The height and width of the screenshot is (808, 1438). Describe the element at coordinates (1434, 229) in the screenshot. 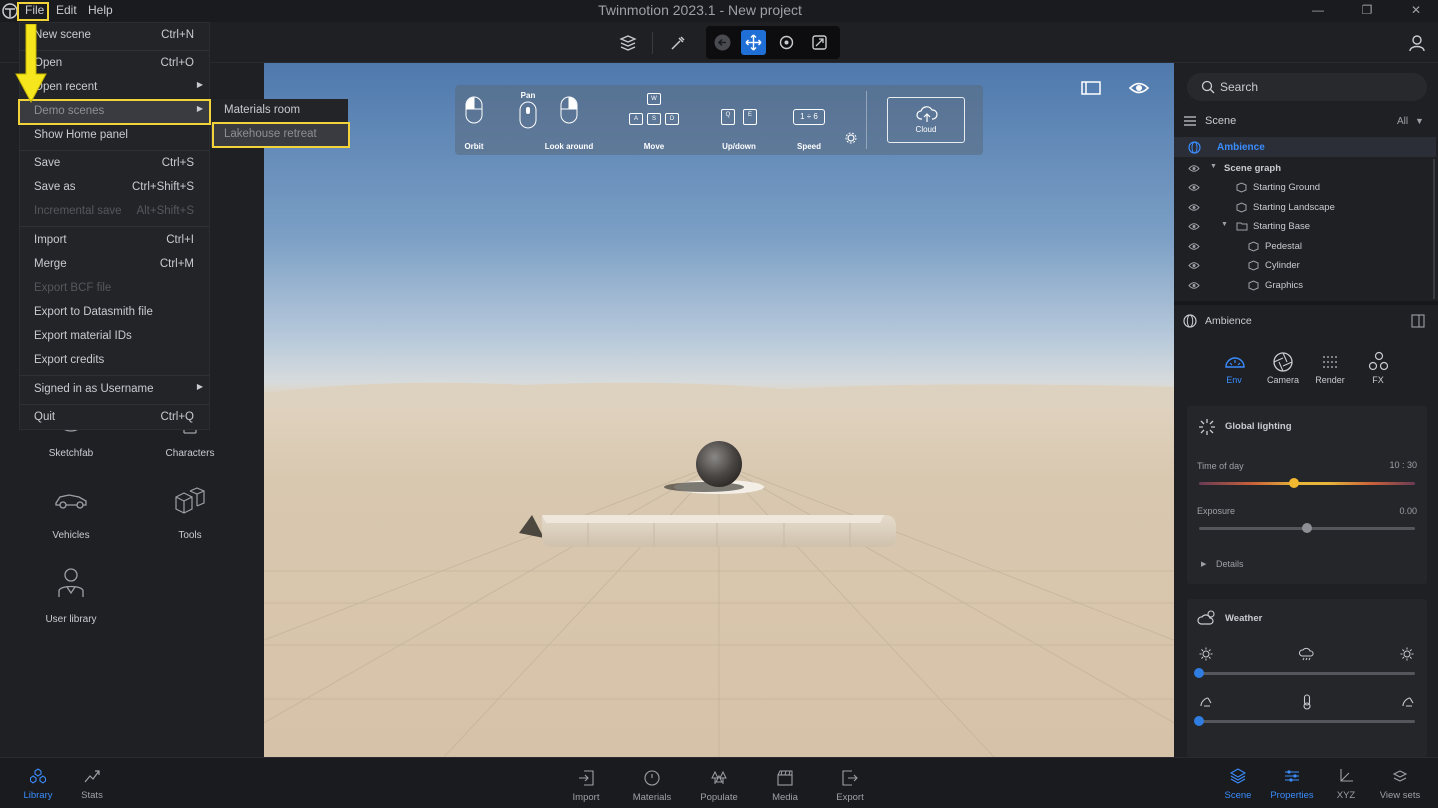

I see `scrollbar` at that location.